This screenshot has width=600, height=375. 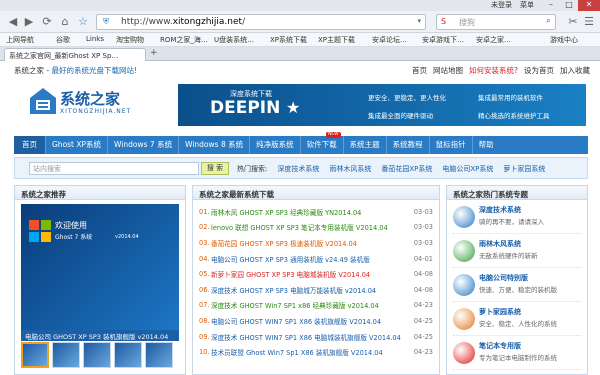 What do you see at coordinates (100, 335) in the screenshot?
I see `recommend-caption: 电脑公司 GHOST XP SP3 装机旗舰版 v2014.04` at bounding box center [100, 335].